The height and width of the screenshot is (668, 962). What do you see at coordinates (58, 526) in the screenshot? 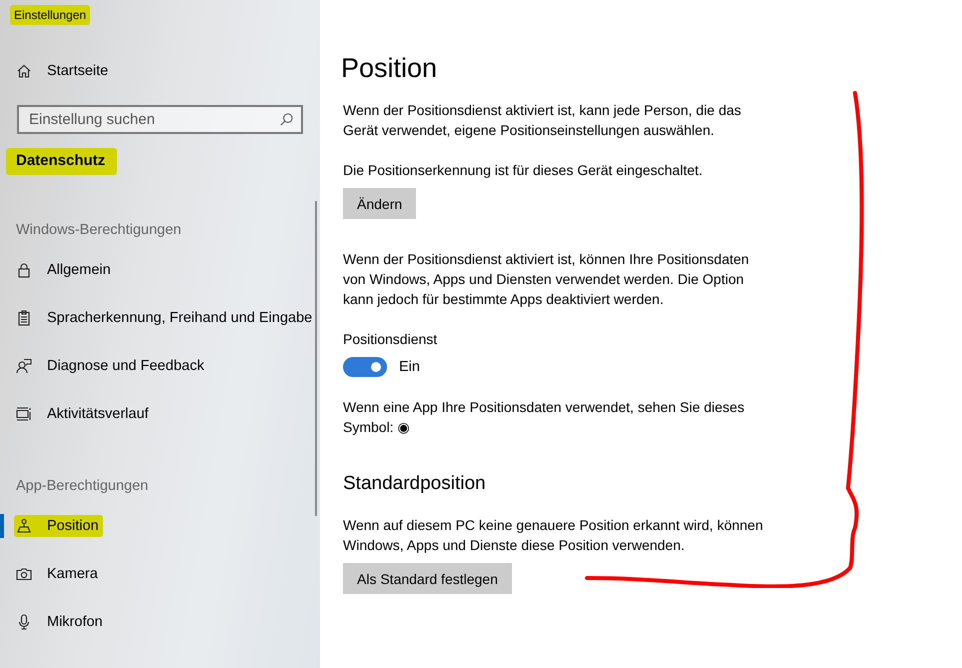
I see `item-highlight: Position` at bounding box center [58, 526].